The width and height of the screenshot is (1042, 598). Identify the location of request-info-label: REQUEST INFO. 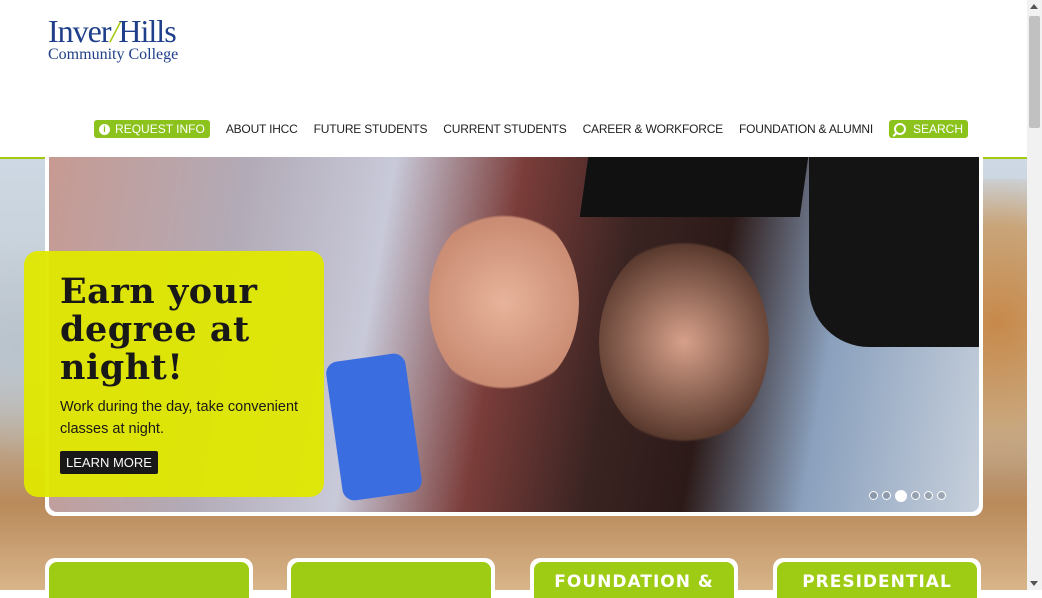
(160, 129).